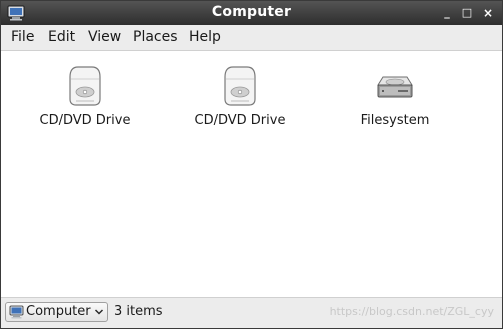 This screenshot has width=503, height=329. Describe the element at coordinates (488, 13) in the screenshot. I see `close-button: ×` at that location.